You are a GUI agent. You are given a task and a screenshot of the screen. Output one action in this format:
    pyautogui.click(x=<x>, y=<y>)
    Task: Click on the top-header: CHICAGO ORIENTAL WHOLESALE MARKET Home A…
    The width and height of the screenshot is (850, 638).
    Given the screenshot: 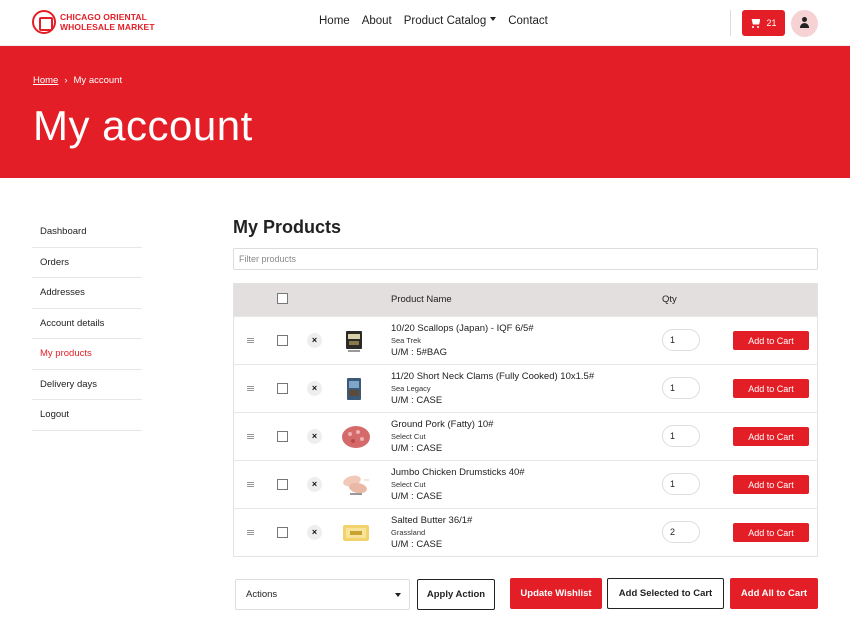 What is the action you would take?
    pyautogui.click(x=425, y=23)
    